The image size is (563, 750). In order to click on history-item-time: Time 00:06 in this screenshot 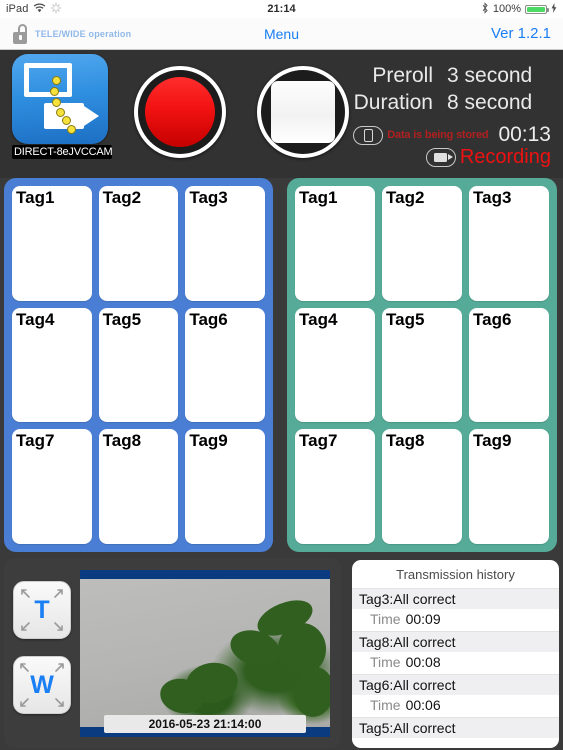, I will do `click(455, 706)`.